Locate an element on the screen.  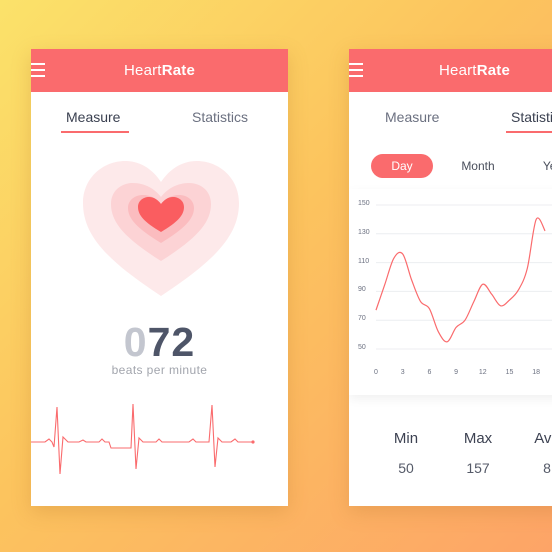
bpm-unit-label: beats per minute is located at coordinates (159, 370).